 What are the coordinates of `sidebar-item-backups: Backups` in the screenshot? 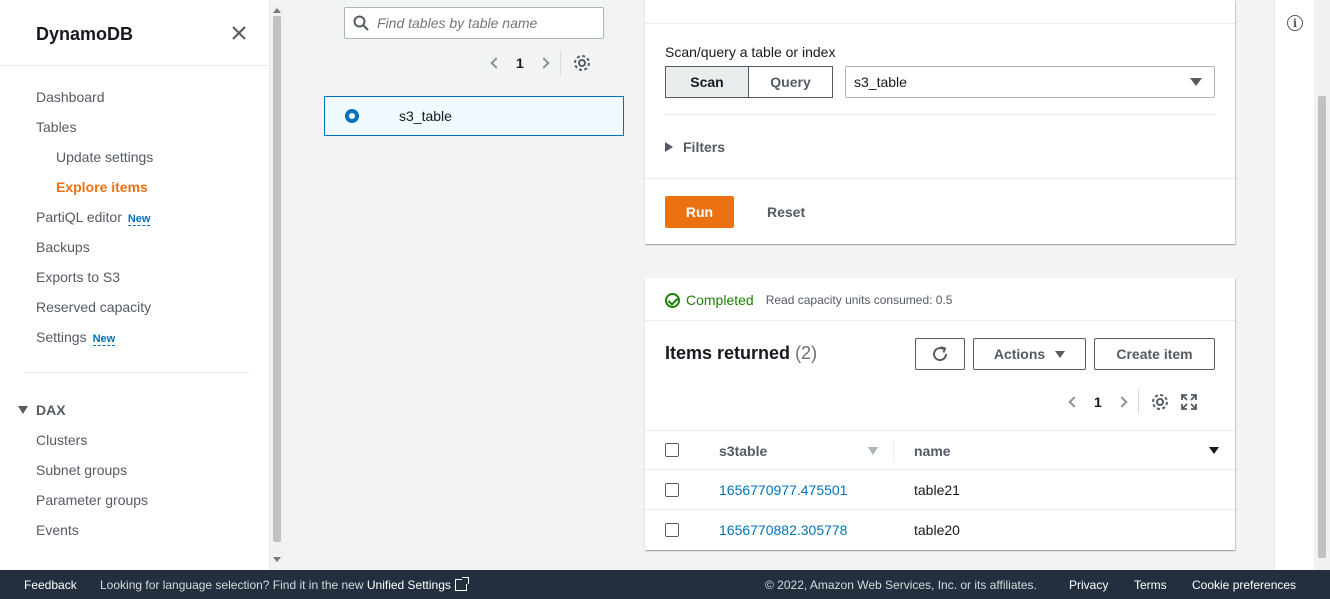 It's located at (63, 247).